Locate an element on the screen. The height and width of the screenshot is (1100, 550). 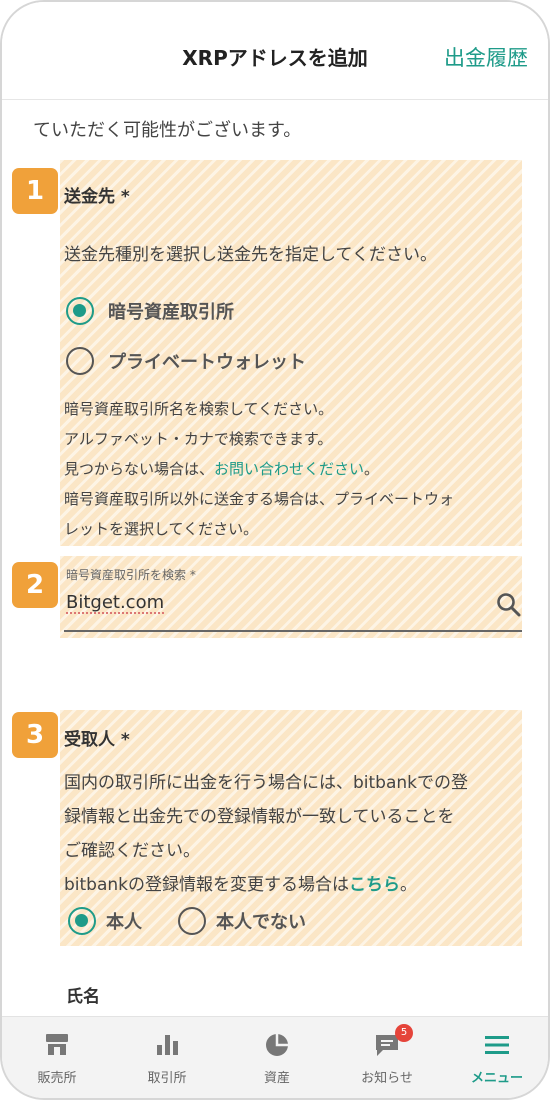
name-label: 氏名 is located at coordinates (83, 997).